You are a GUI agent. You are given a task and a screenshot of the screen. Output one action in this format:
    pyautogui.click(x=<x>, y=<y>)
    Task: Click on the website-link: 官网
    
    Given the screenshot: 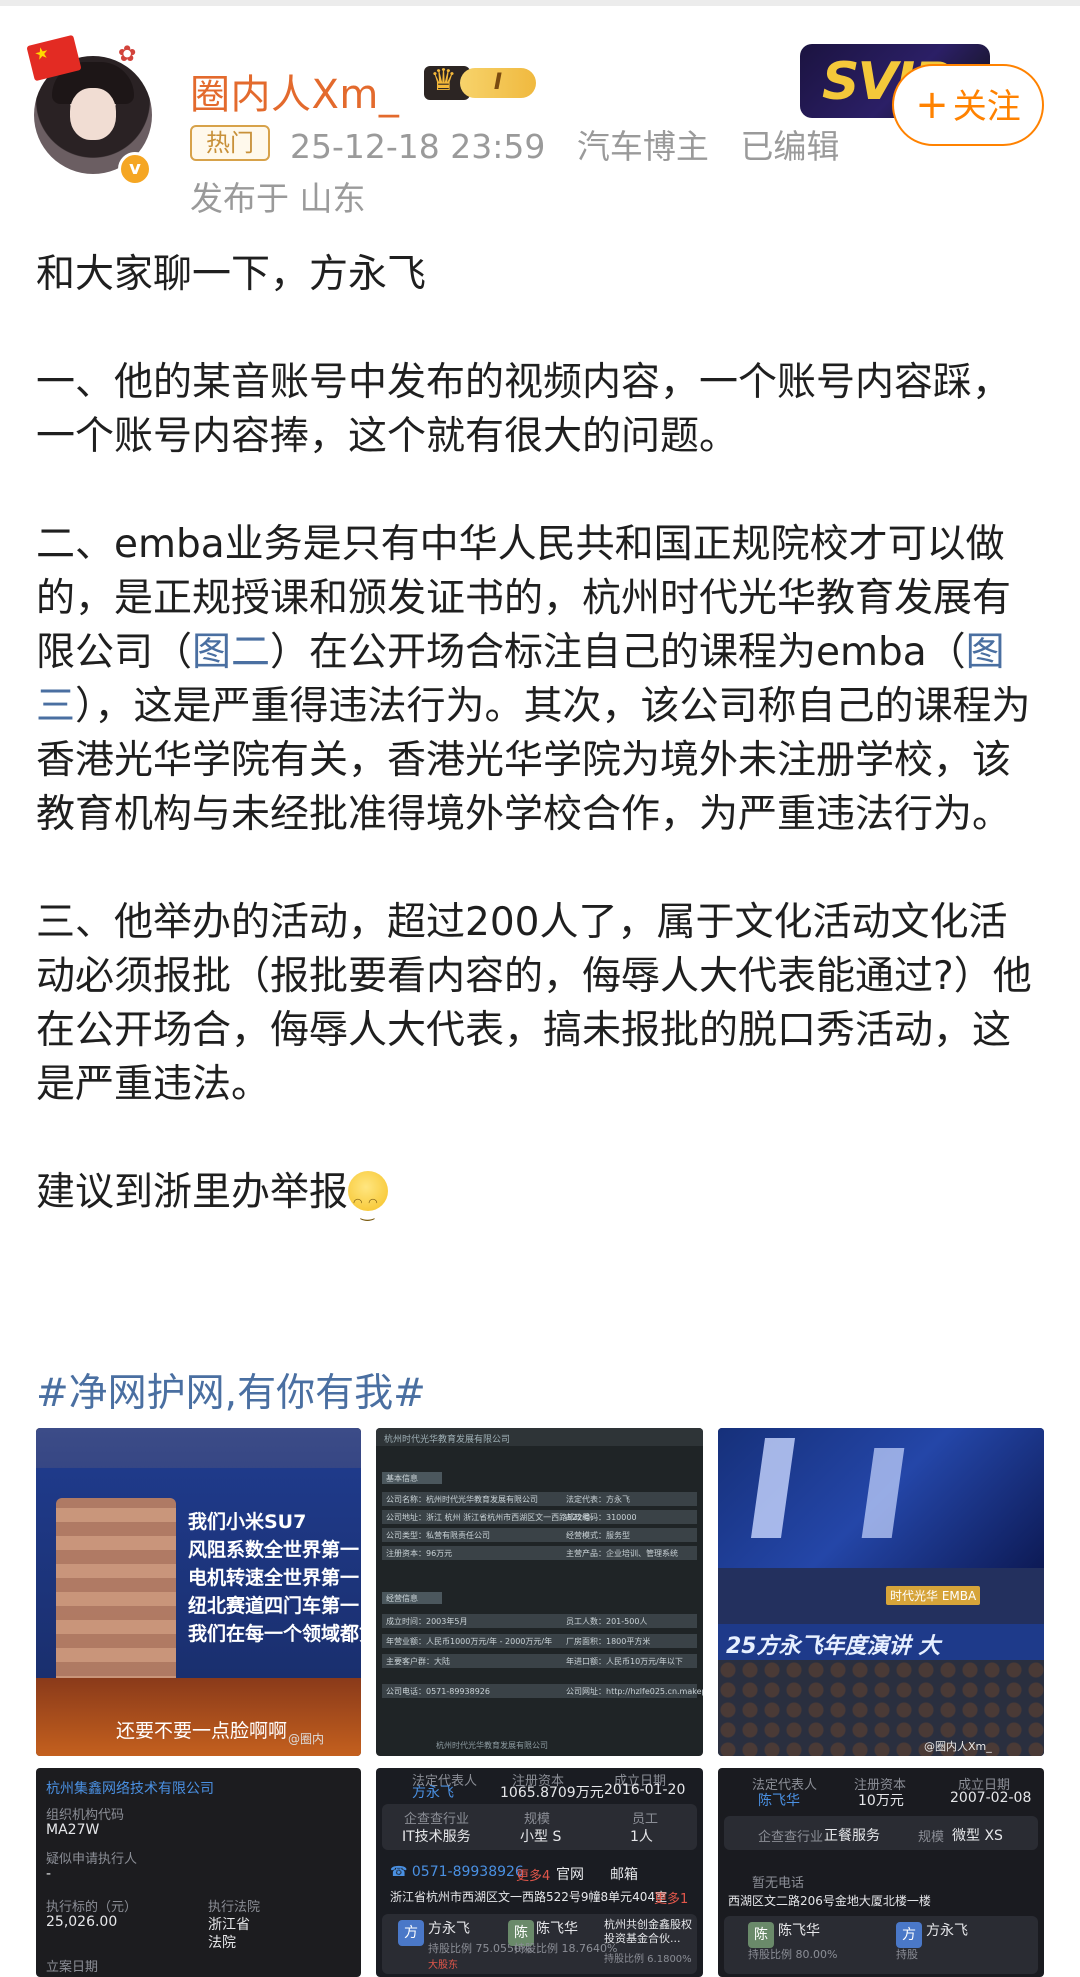 What is the action you would take?
    pyautogui.click(x=570, y=1874)
    